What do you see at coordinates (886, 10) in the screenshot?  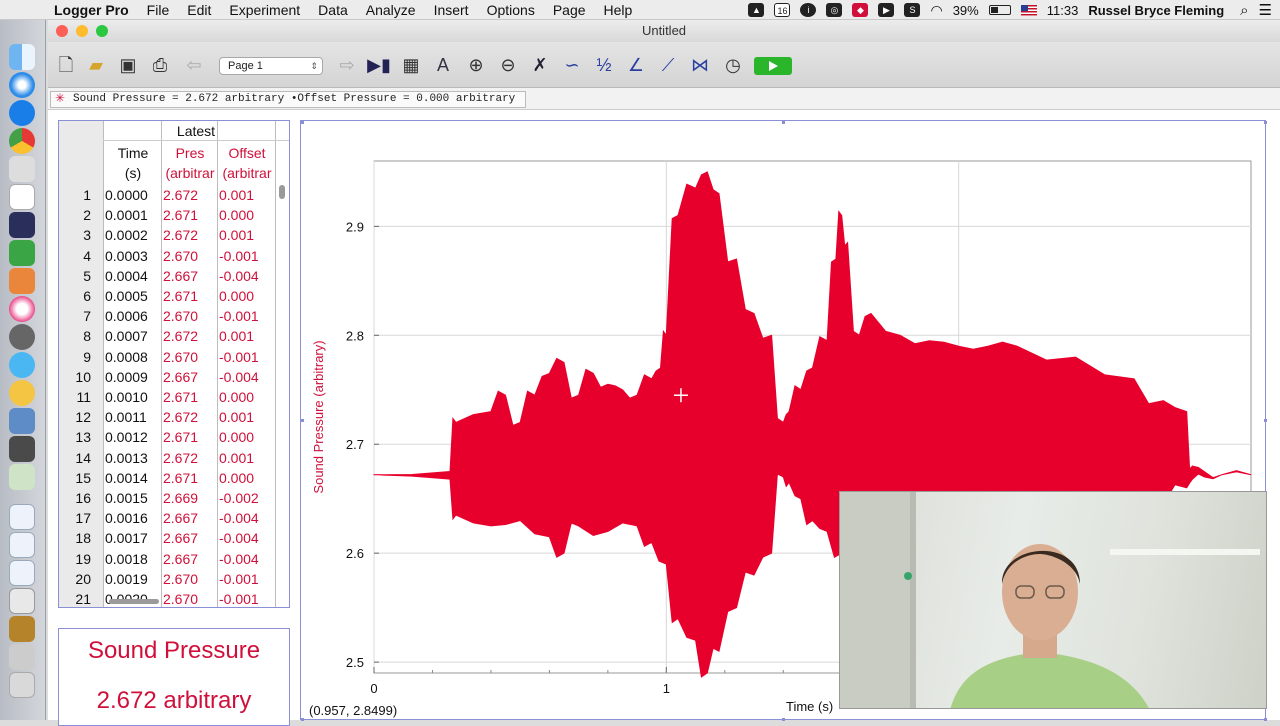 I see `chat-icon: ▶` at bounding box center [886, 10].